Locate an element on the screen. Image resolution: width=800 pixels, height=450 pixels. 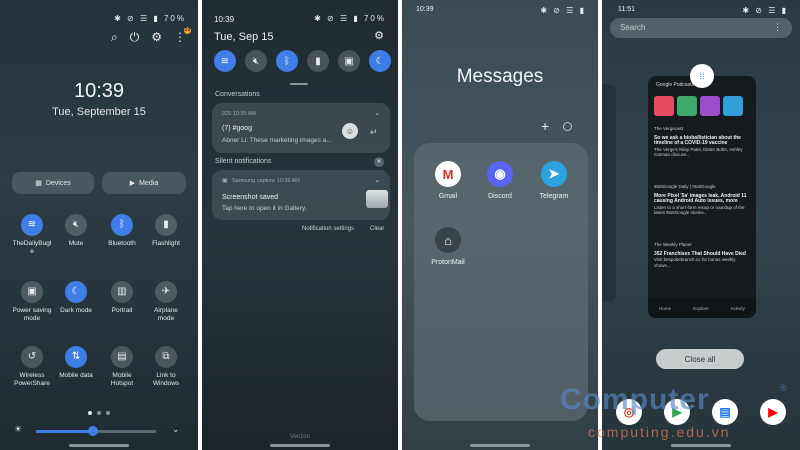
nav-explore: Explore is located at coordinates (700, 308).